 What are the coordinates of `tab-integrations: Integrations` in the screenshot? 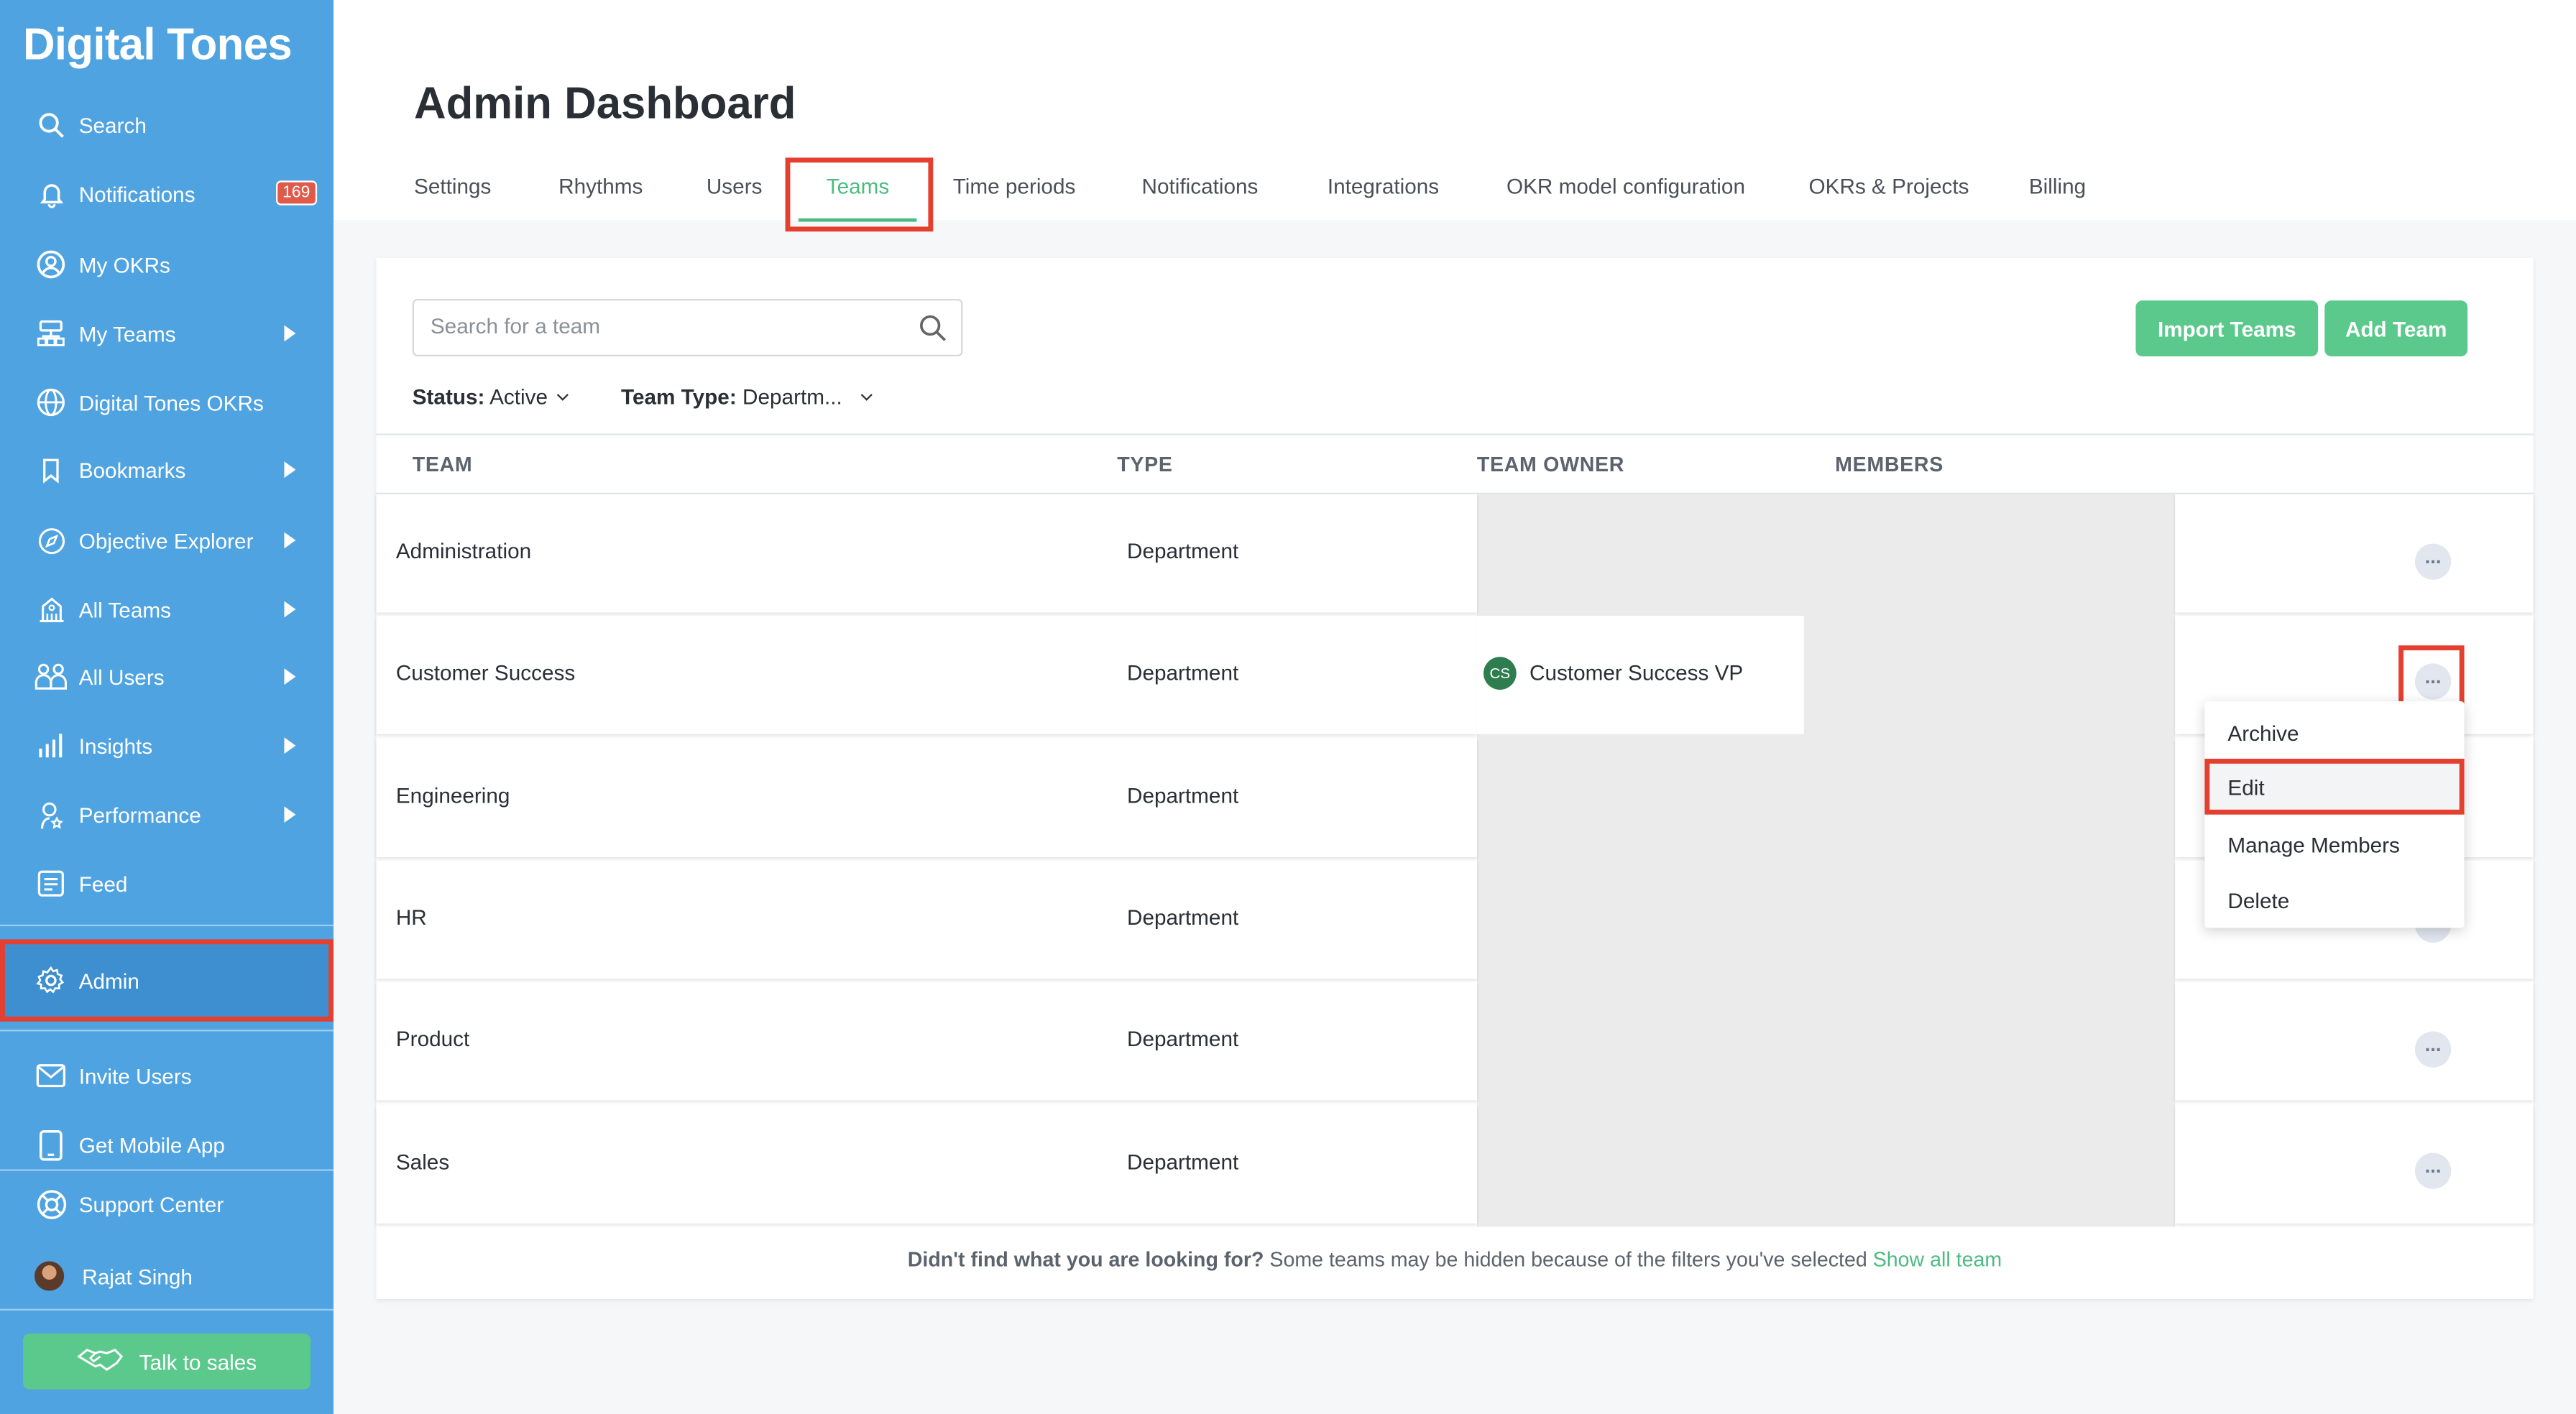 It's located at (1383, 186).